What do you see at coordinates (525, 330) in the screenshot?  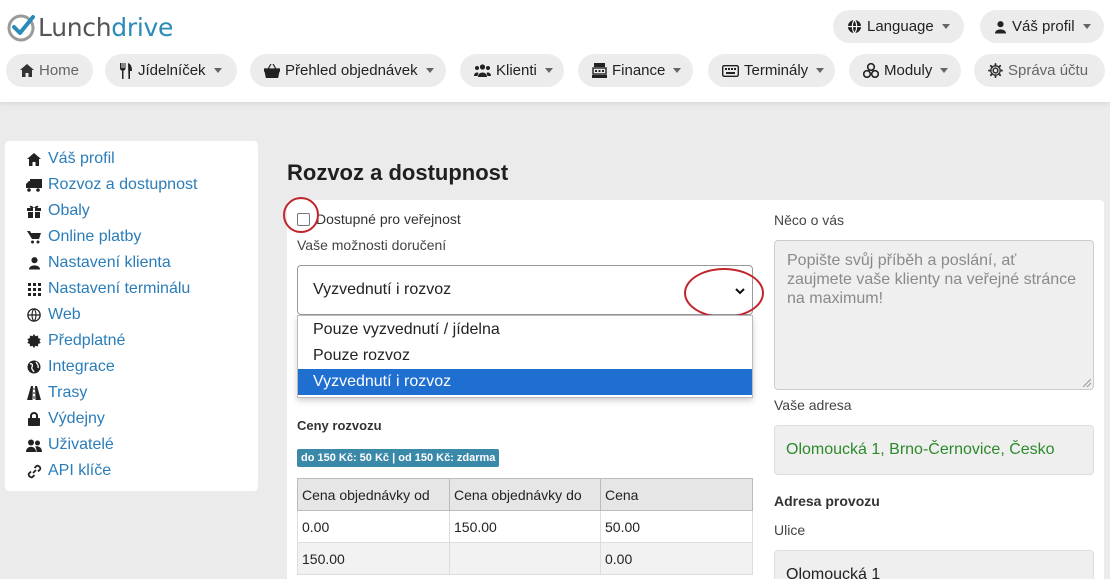 I see `option-pouze-vyzvednuti: Pouze vyzvednutí / jídelna` at bounding box center [525, 330].